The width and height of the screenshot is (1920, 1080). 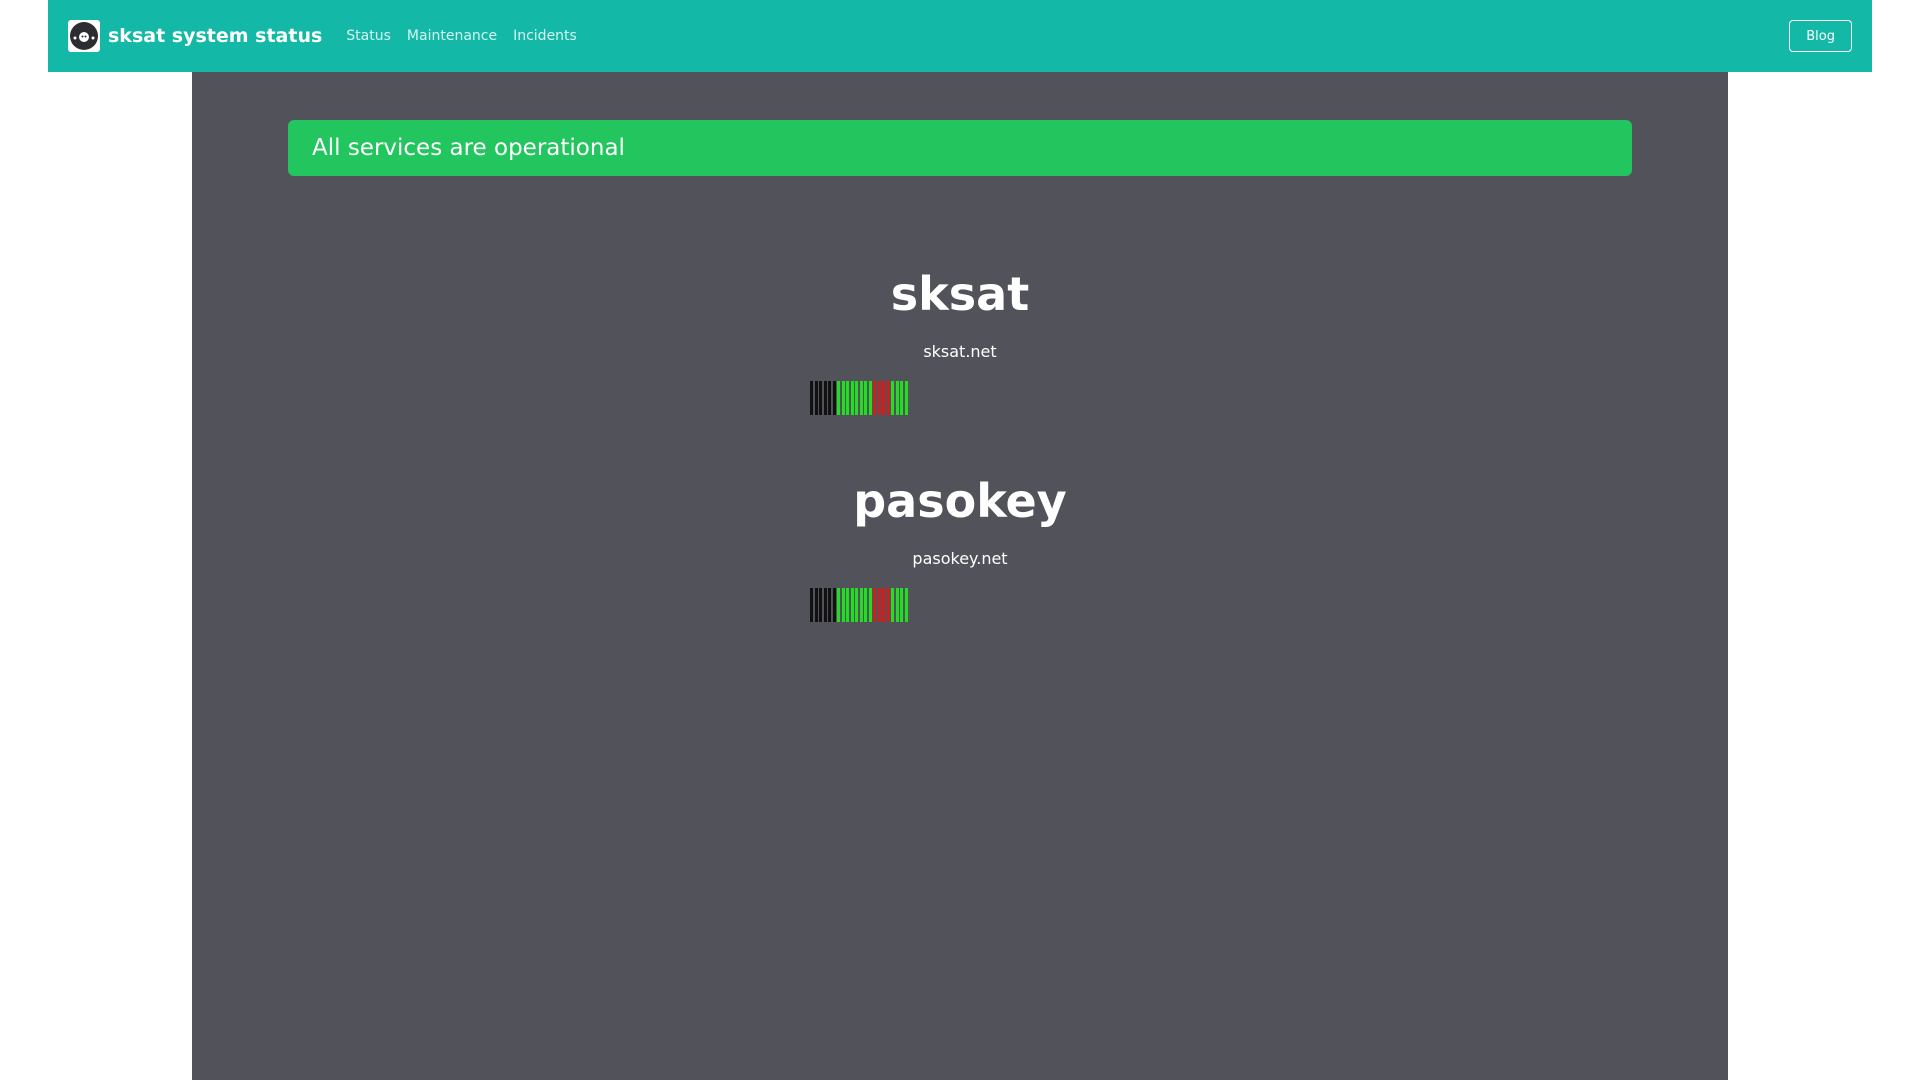 What do you see at coordinates (215, 36) in the screenshot?
I see `brand-title: sksat system status` at bounding box center [215, 36].